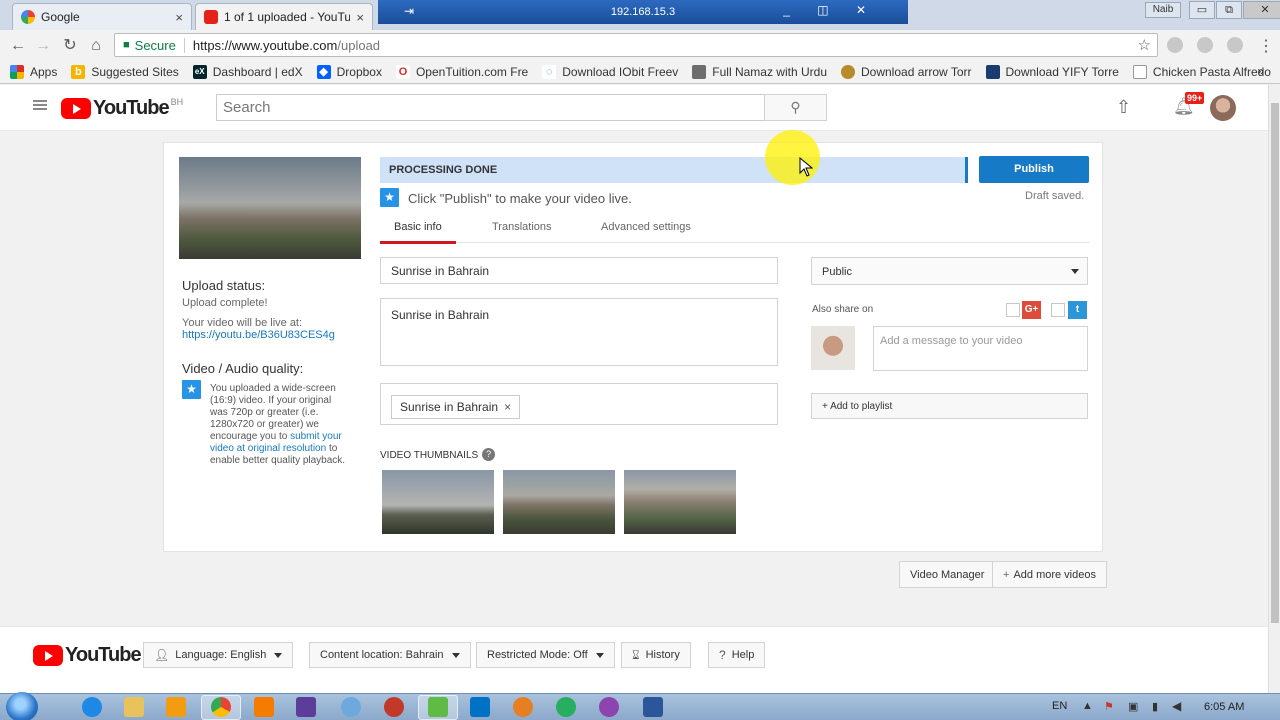 Image resolution: width=1280 pixels, height=720 pixels. I want to click on description-field: Sunrise in Bahrain, so click(579, 332).